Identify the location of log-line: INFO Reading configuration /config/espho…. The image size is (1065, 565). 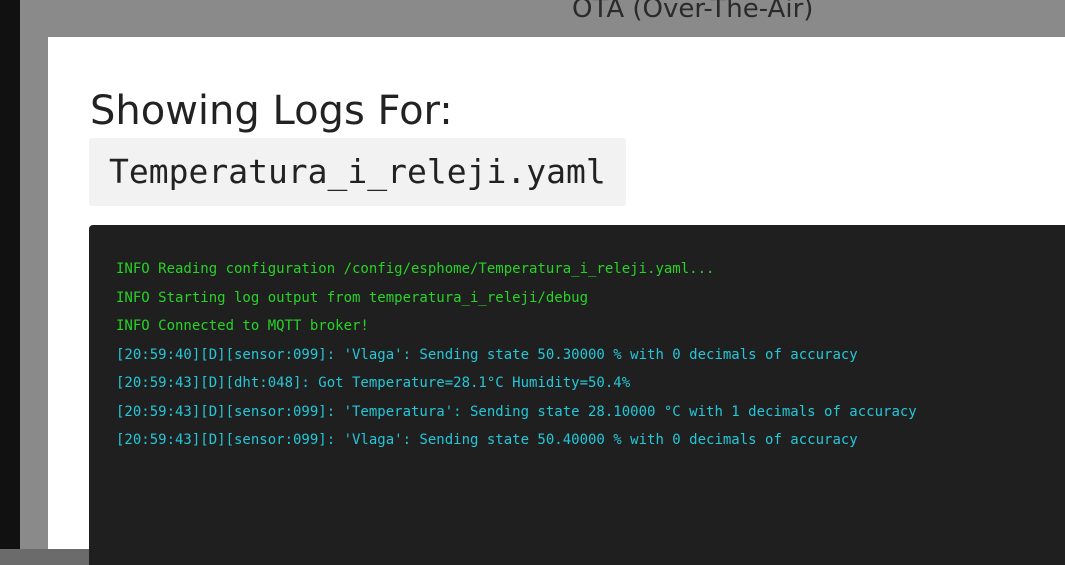
(415, 269).